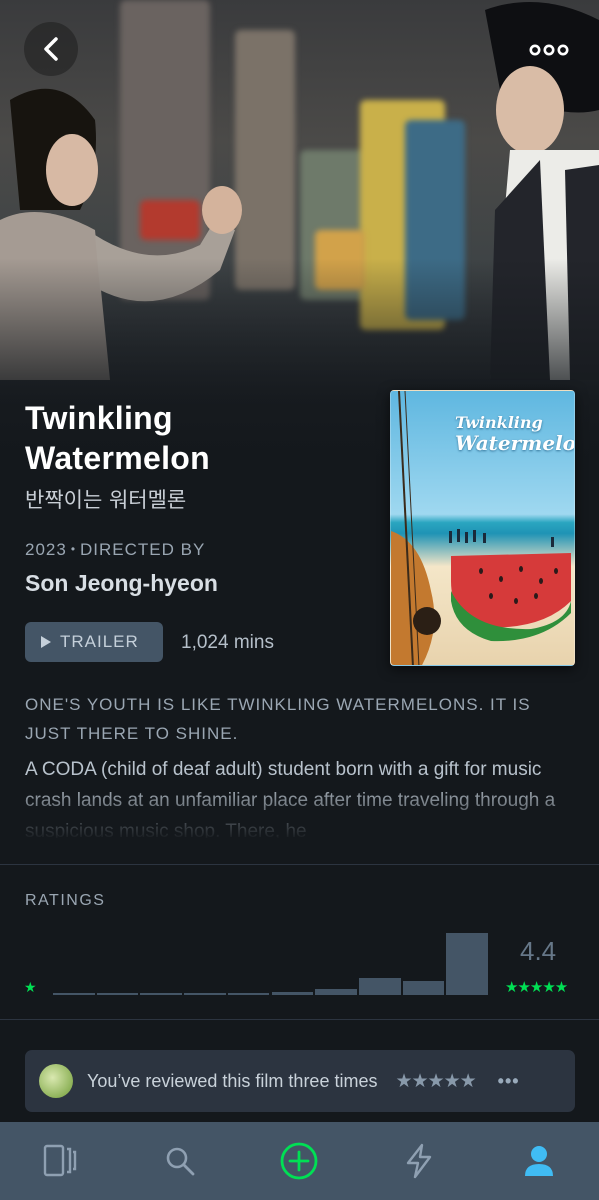 The image size is (599, 1200). I want to click on average-rating: 4.4, so click(538, 951).